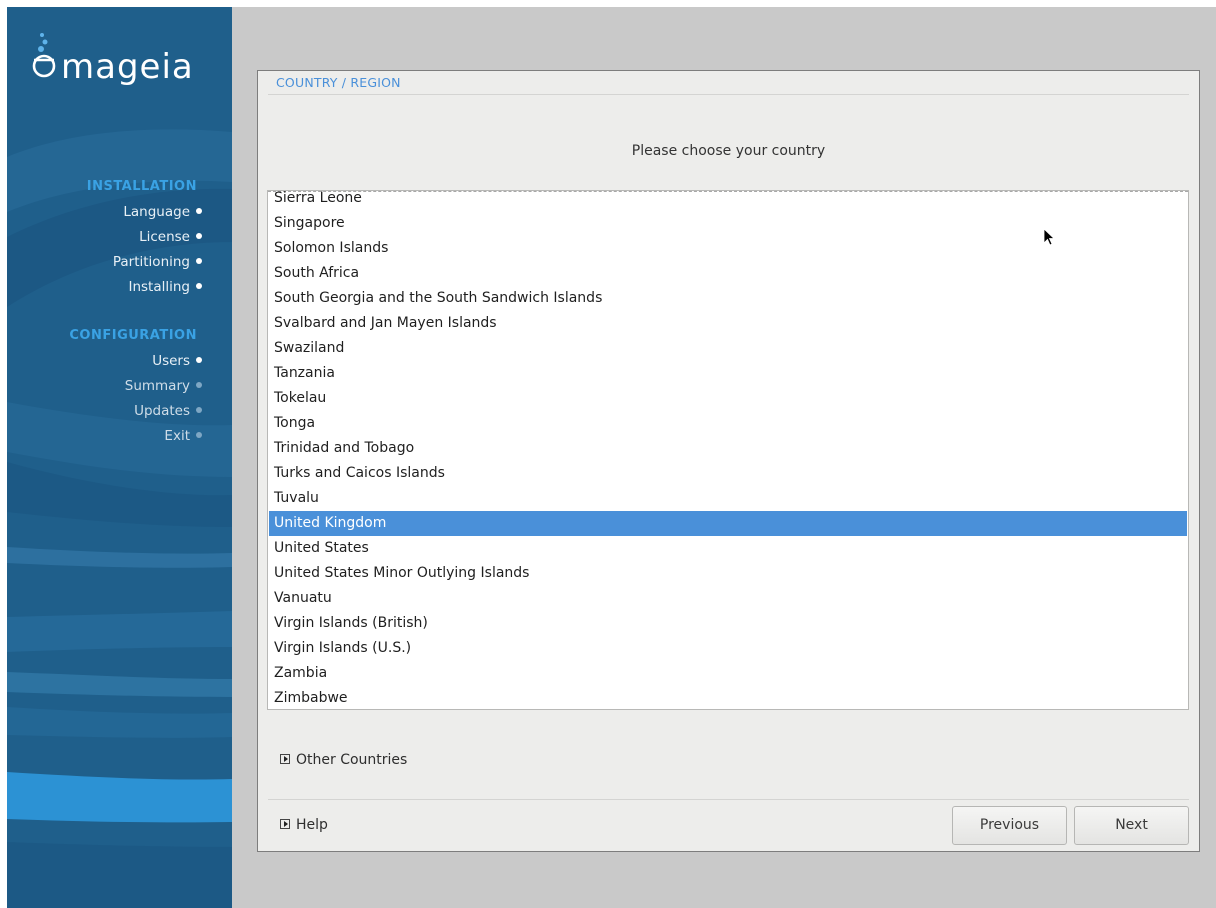 This screenshot has height=908, width=1216. I want to click on next-button: Next, so click(1131, 825).